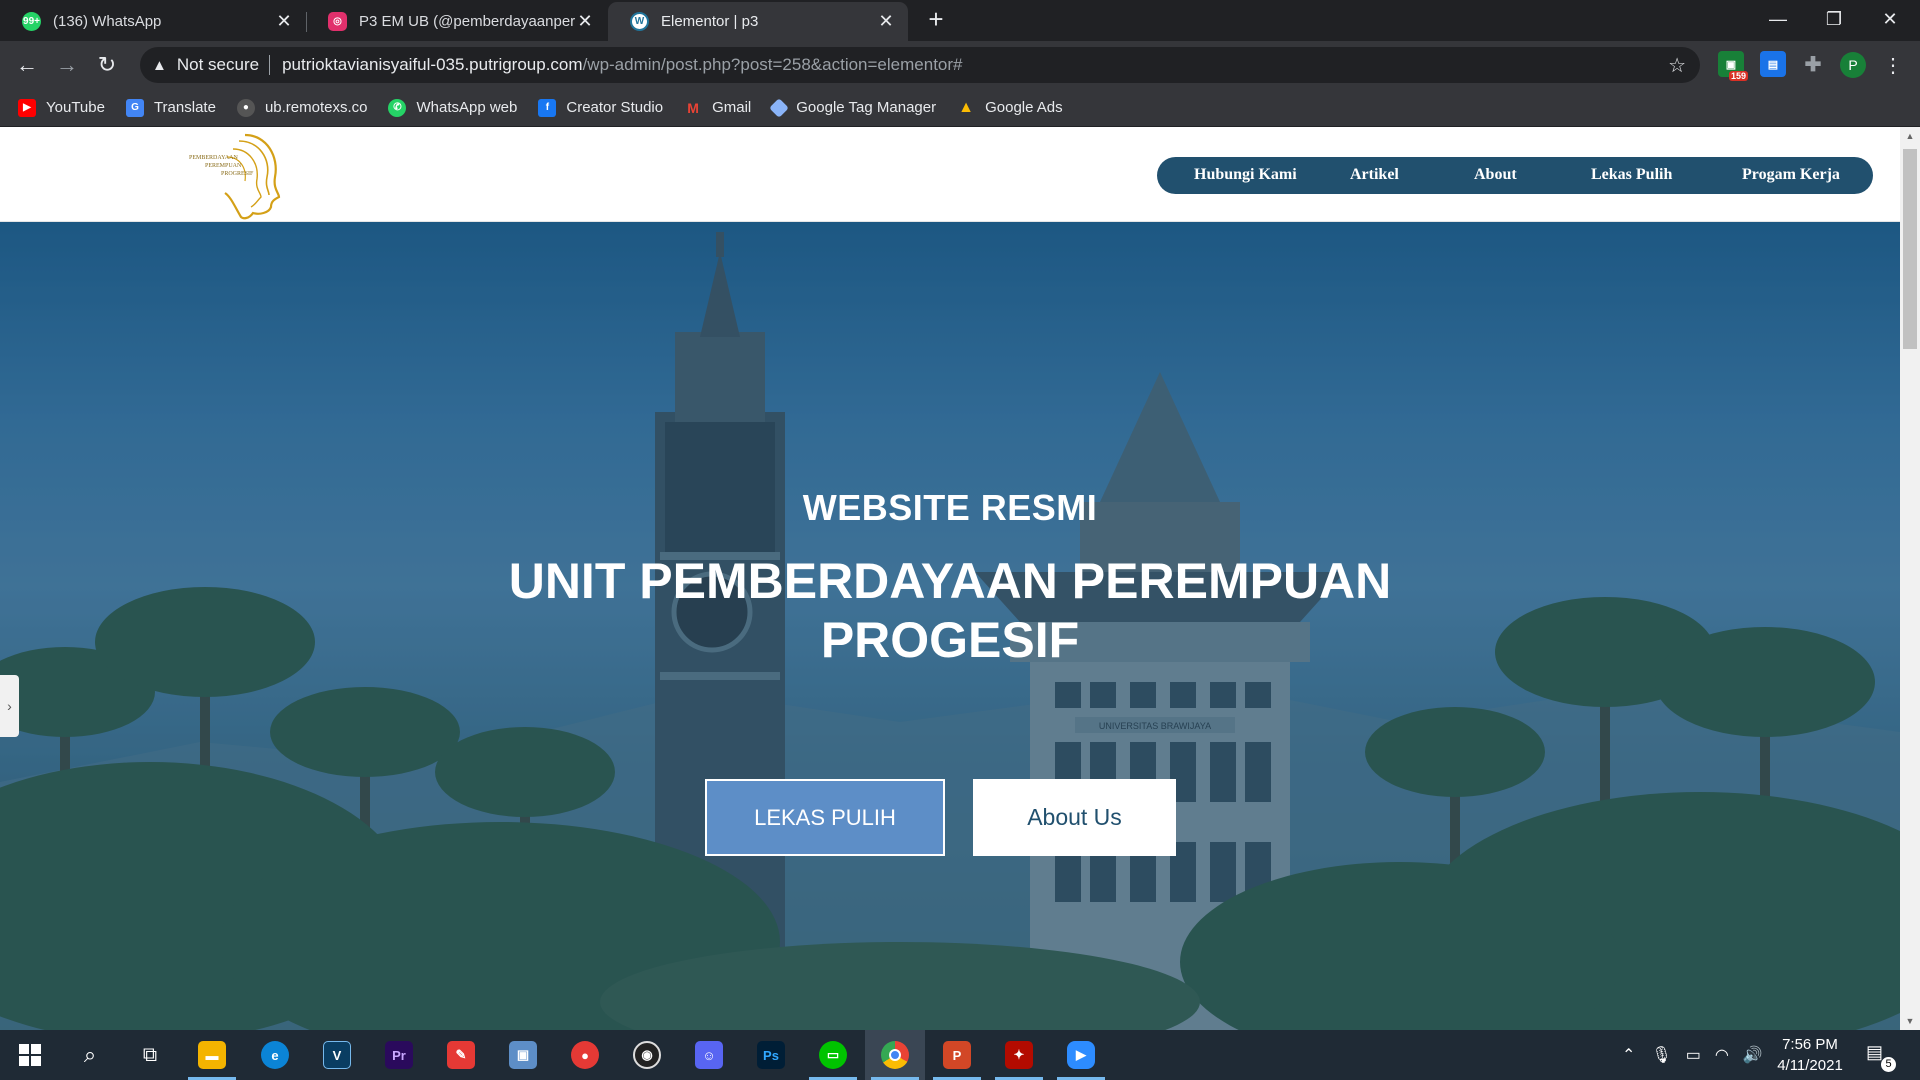  I want to click on bookmark-label: Gmail, so click(732, 107).